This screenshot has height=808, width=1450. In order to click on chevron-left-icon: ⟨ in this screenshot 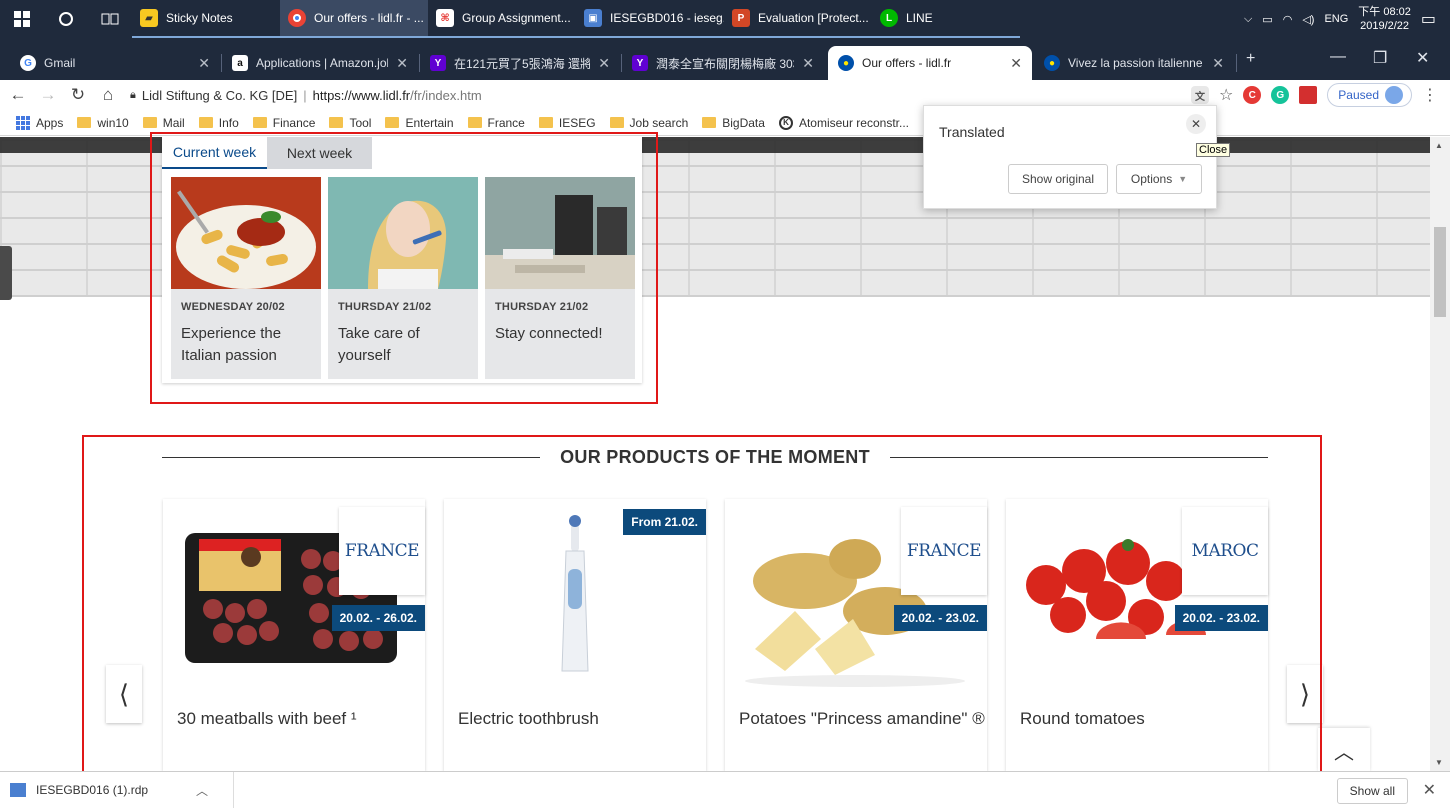, I will do `click(124, 693)`.